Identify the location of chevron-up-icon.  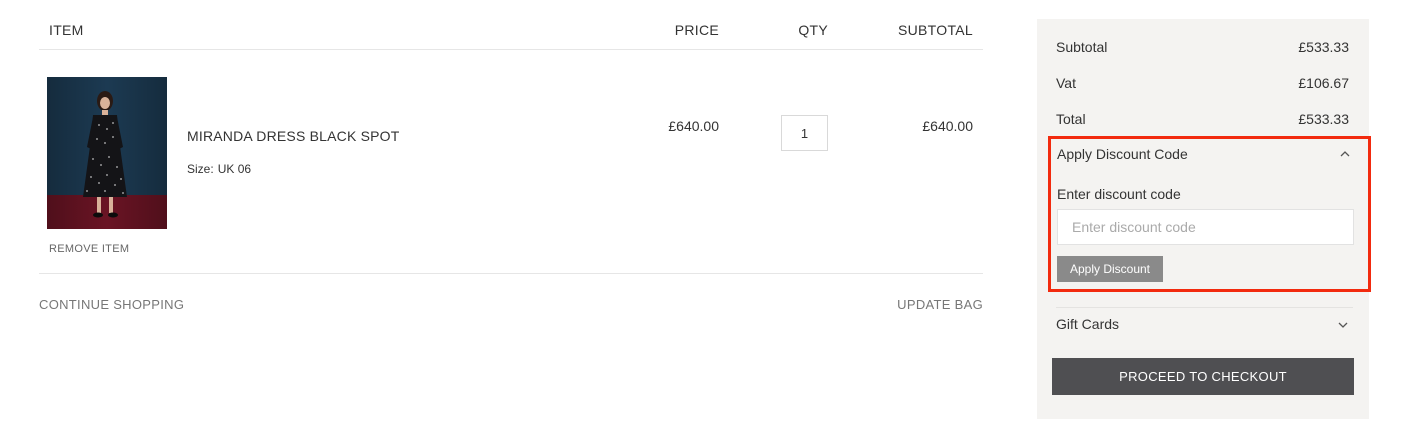
(1345, 154).